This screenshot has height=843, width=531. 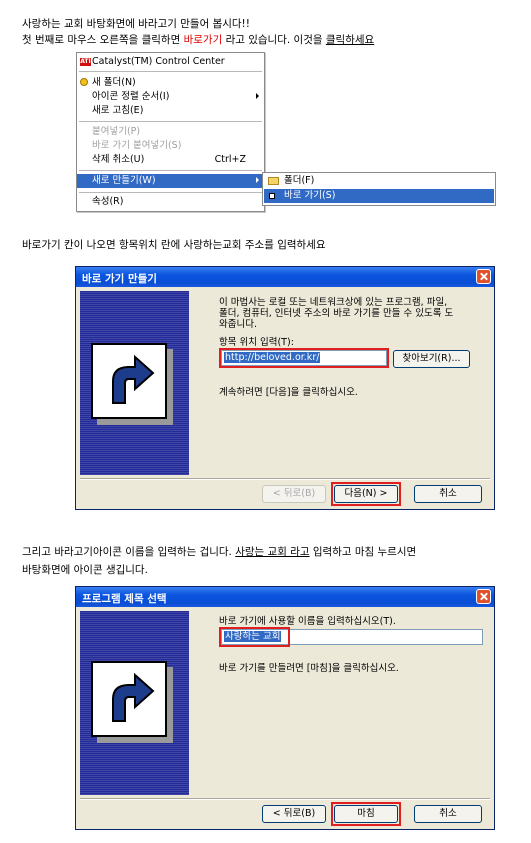 What do you see at coordinates (310, 195) in the screenshot?
I see `submenu-item-label: 바로 가기(S)` at bounding box center [310, 195].